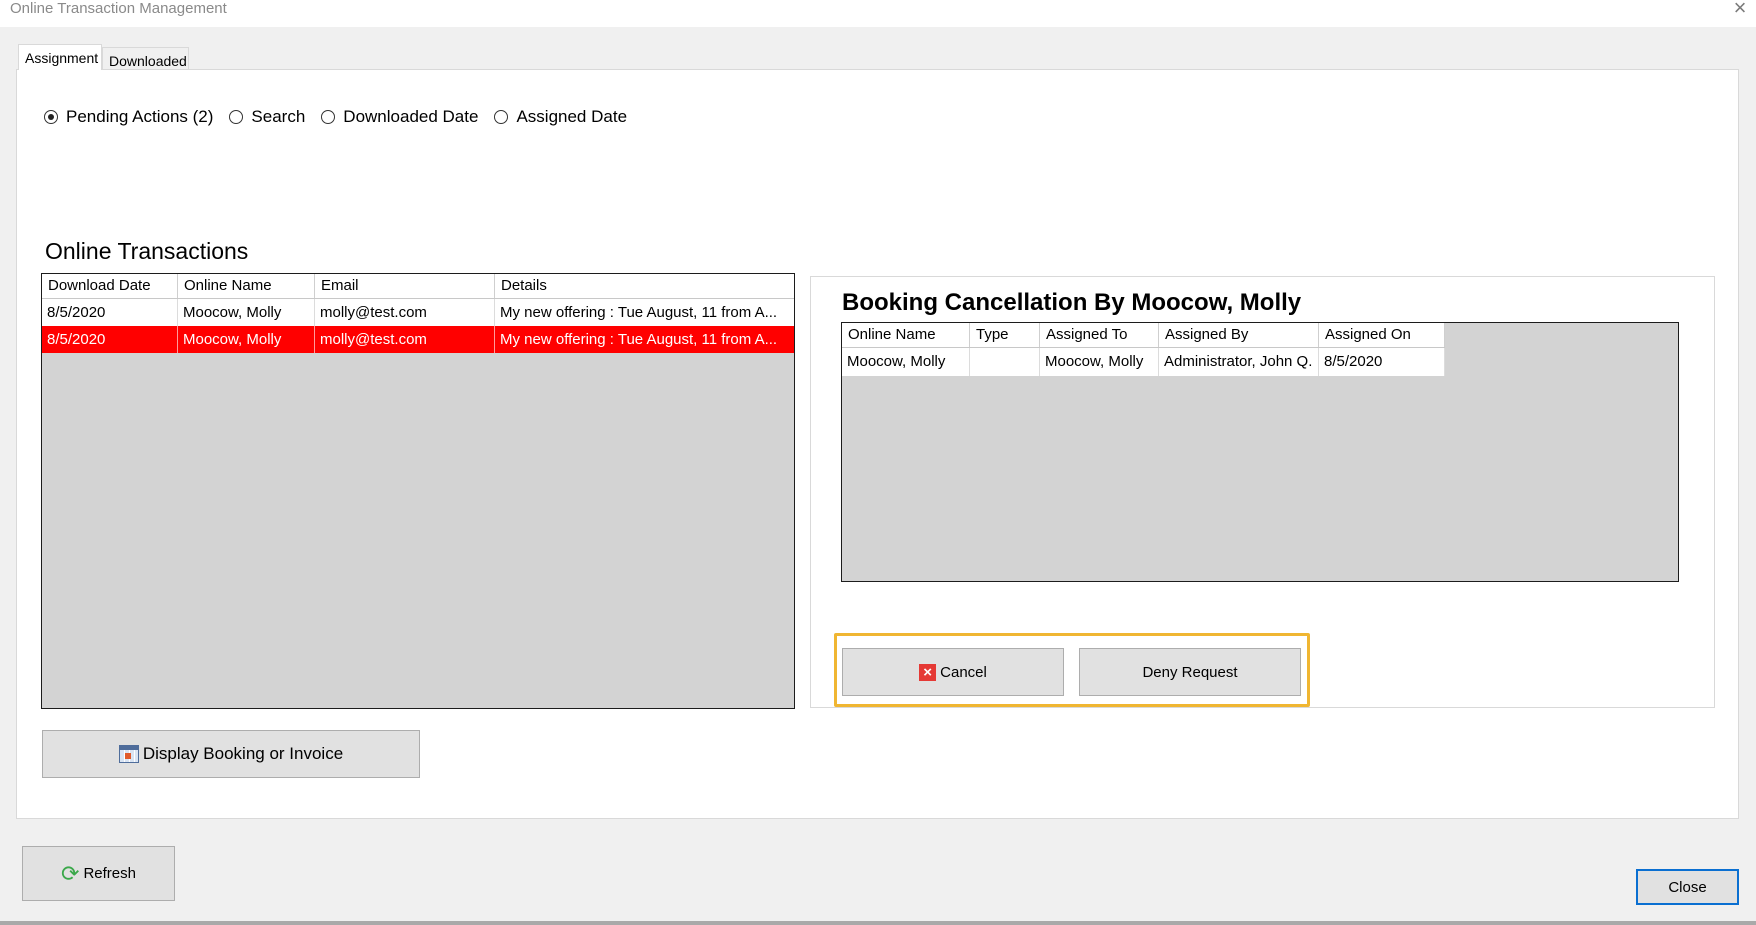 The image size is (1756, 925). What do you see at coordinates (1382, 362) in the screenshot?
I see `cell-assigned-on: 8/5/2020` at bounding box center [1382, 362].